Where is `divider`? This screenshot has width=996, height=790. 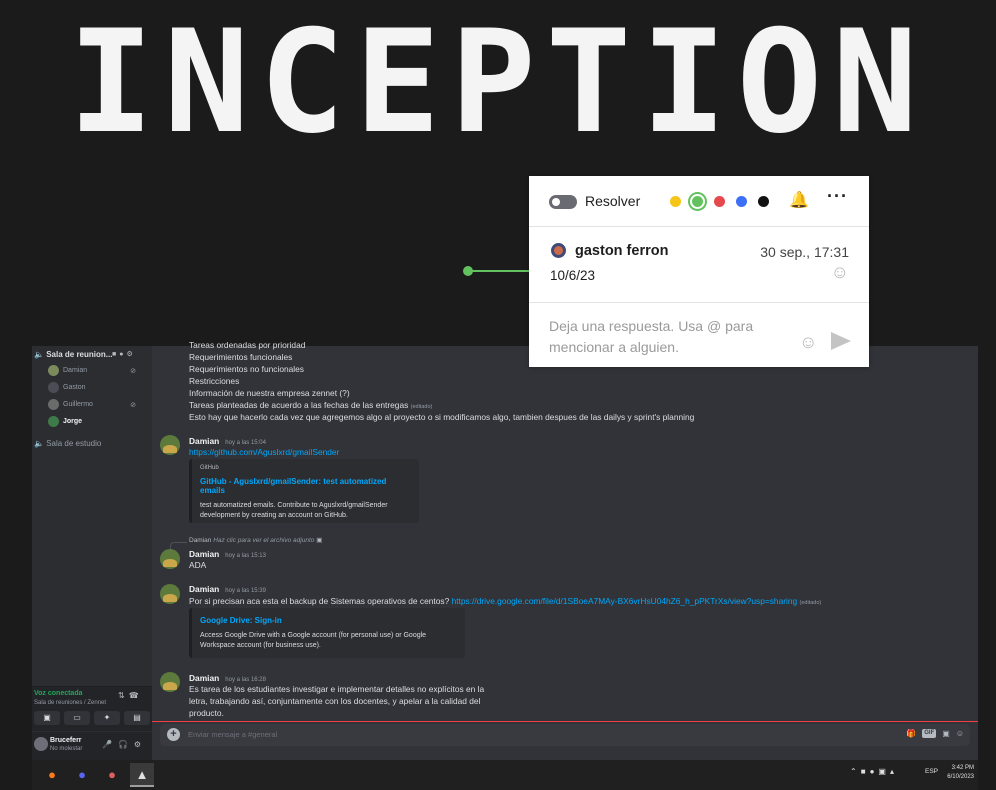
divider is located at coordinates (699, 226).